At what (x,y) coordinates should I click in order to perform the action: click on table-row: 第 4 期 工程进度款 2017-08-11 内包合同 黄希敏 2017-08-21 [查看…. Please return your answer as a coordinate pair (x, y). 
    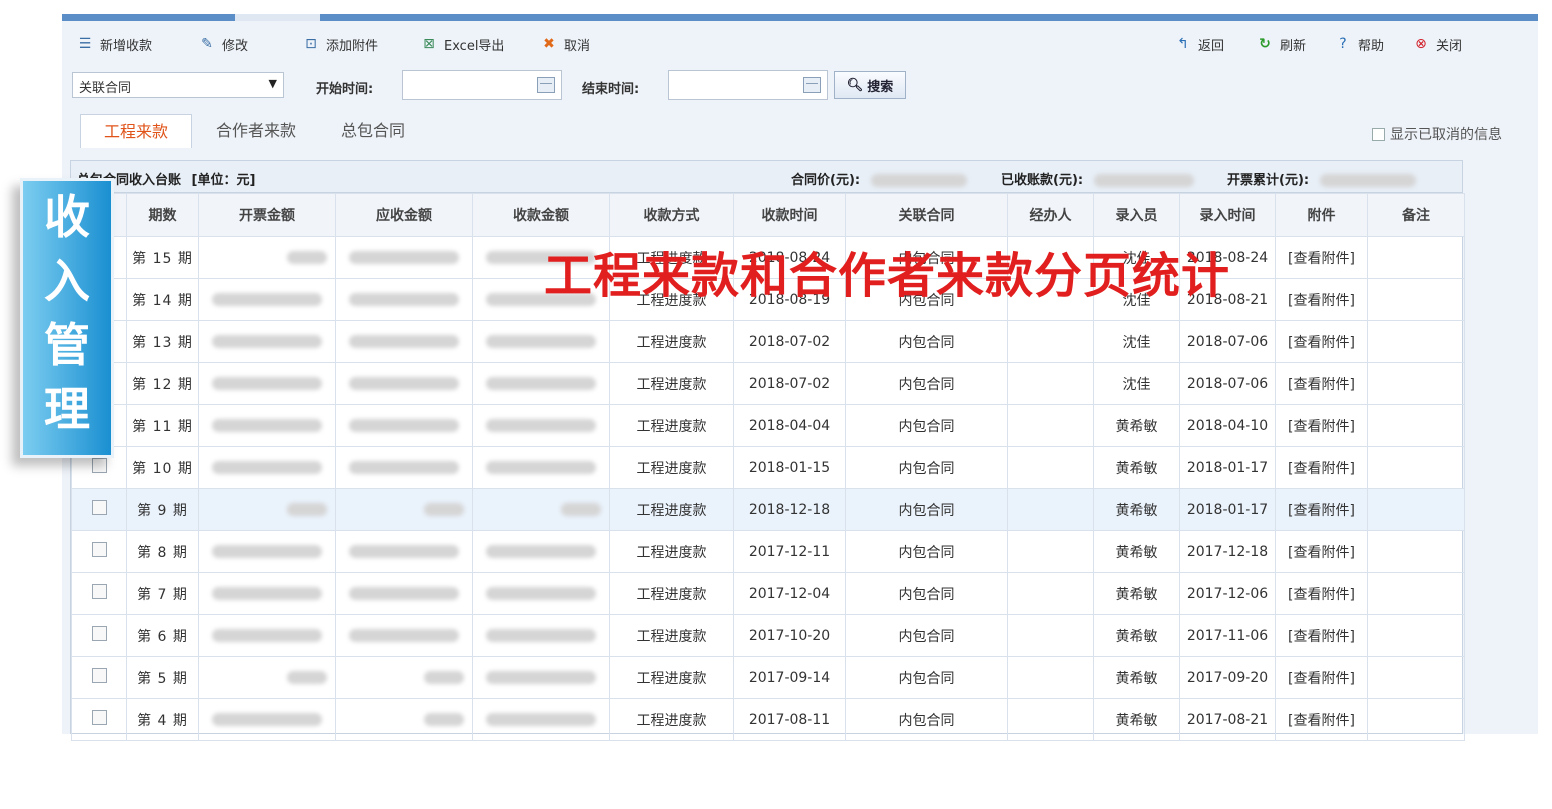
    Looking at the image, I should click on (768, 719).